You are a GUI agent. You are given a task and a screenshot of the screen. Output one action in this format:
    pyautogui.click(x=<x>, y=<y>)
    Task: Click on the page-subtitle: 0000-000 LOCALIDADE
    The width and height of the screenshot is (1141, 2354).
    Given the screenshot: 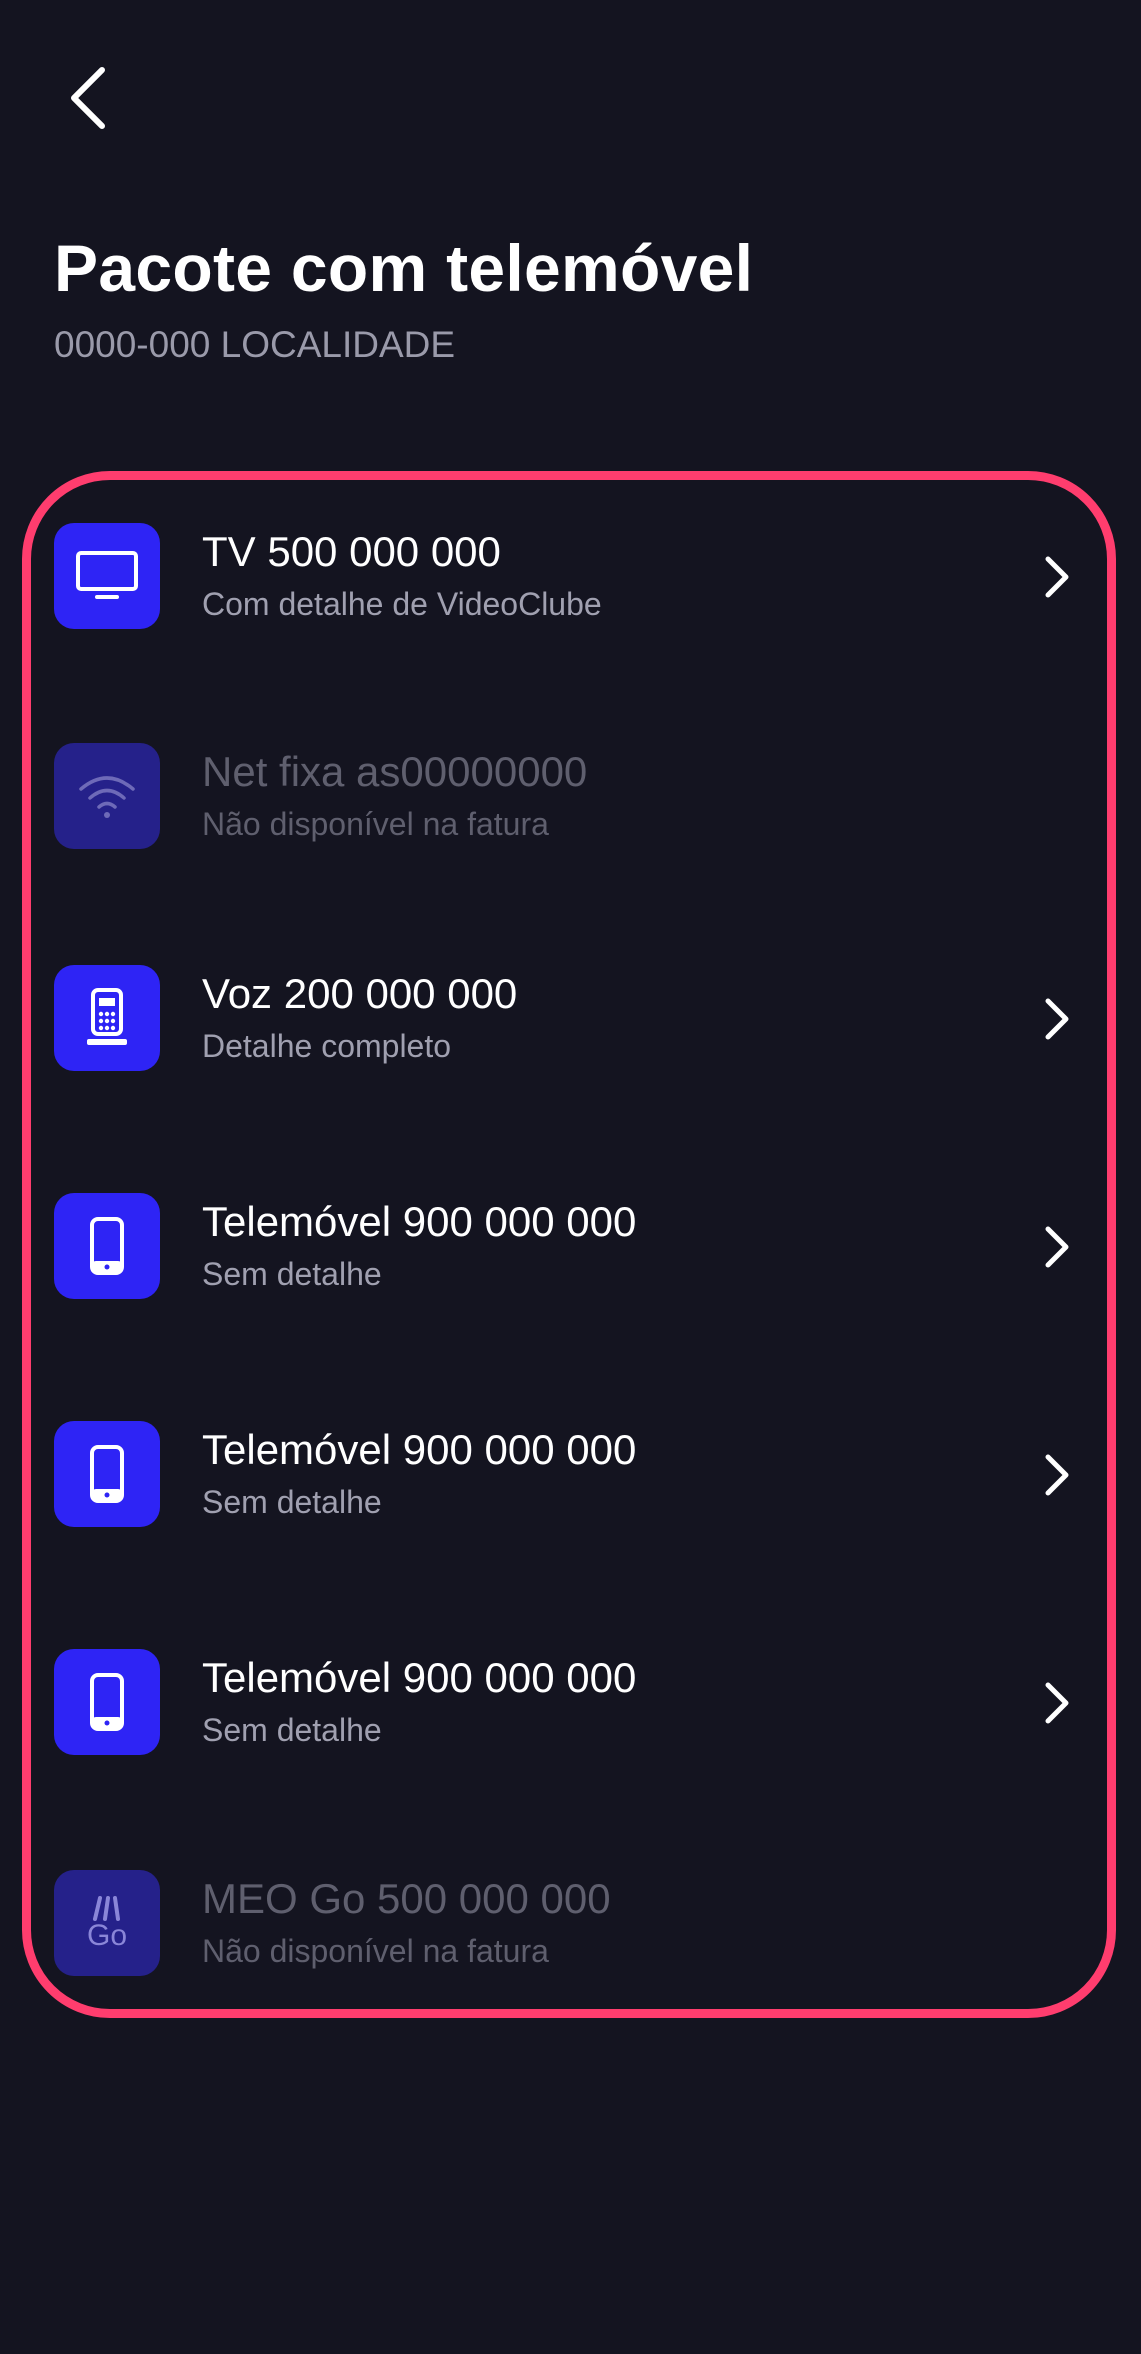 What is the action you would take?
    pyautogui.click(x=255, y=344)
    